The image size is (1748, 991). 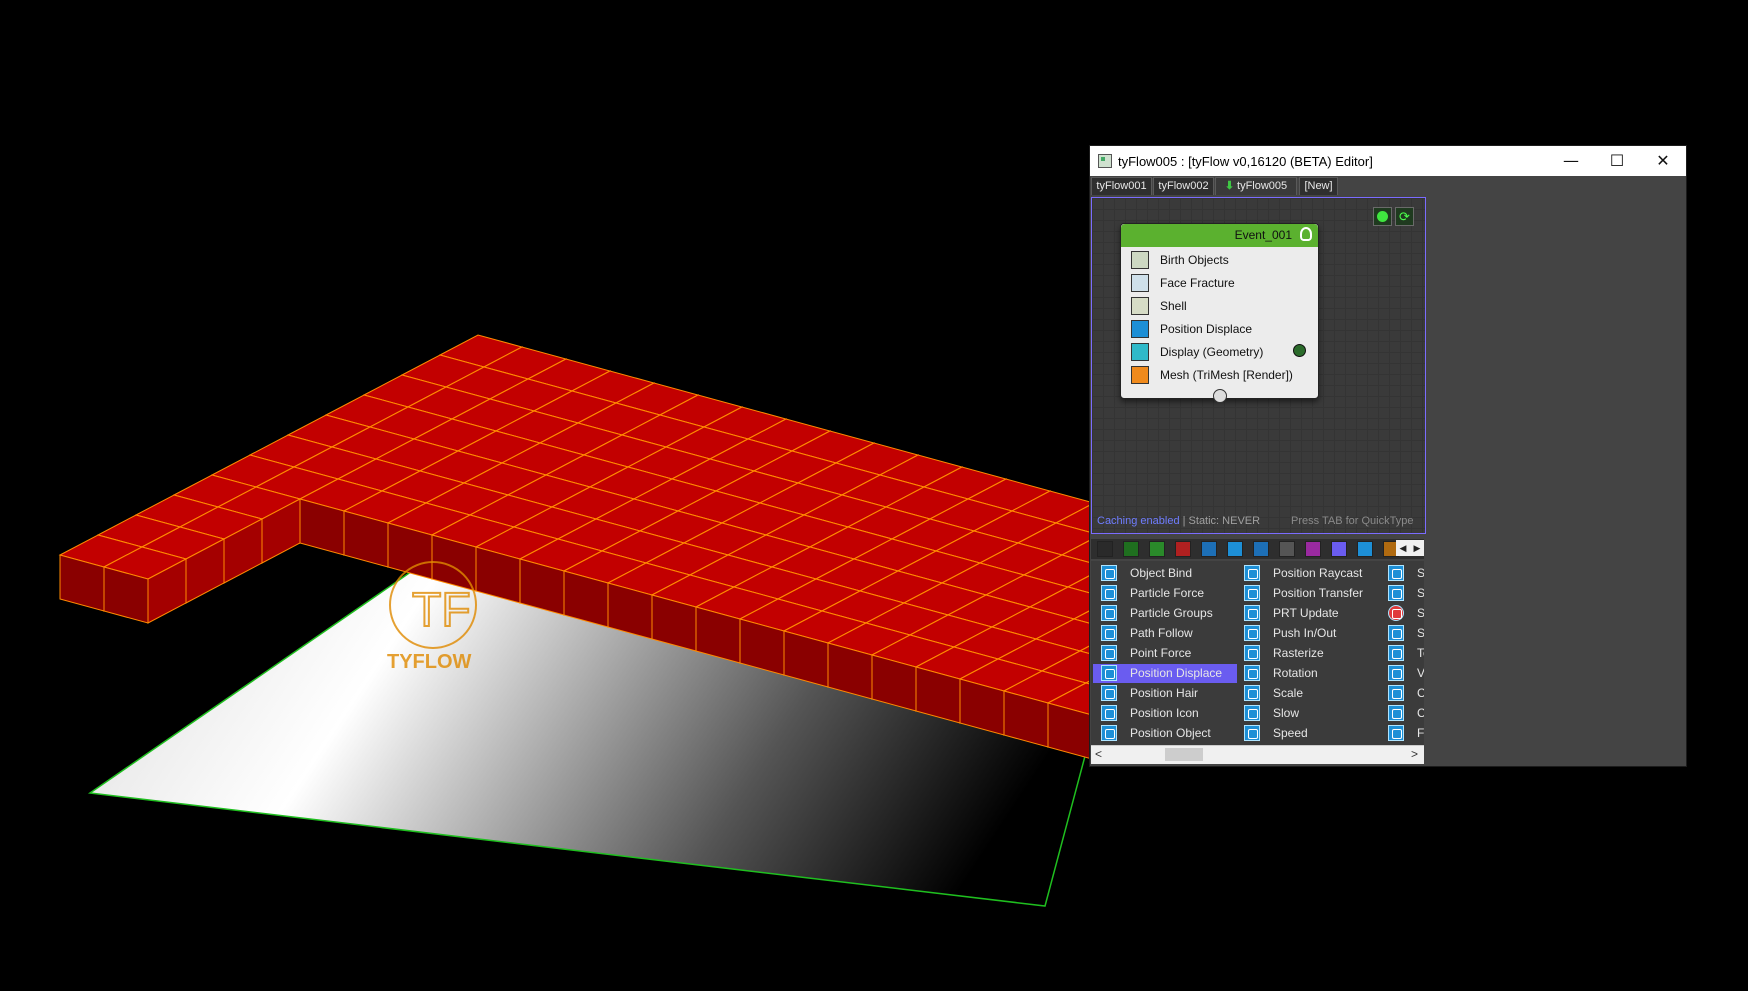 What do you see at coordinates (1298, 653) in the screenshot?
I see `palette-item-label: Rasterize` at bounding box center [1298, 653].